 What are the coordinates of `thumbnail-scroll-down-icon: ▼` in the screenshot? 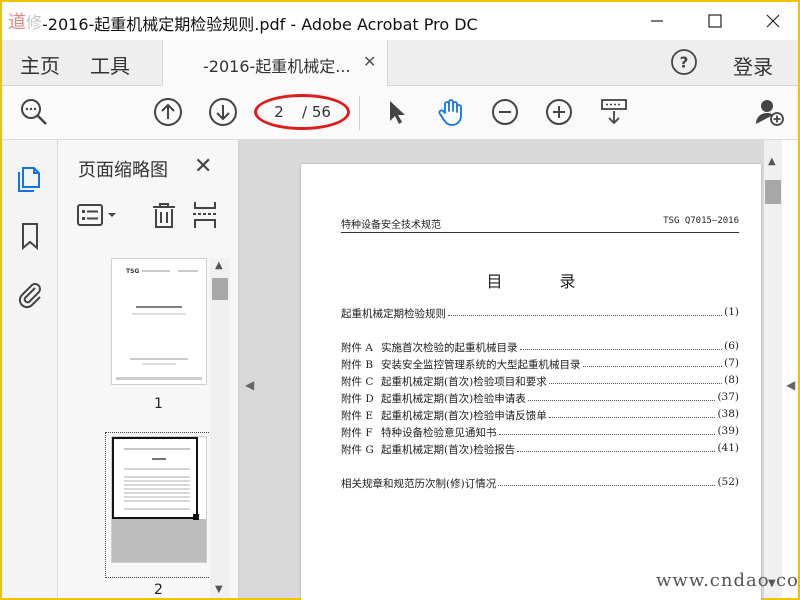 It's located at (219, 589).